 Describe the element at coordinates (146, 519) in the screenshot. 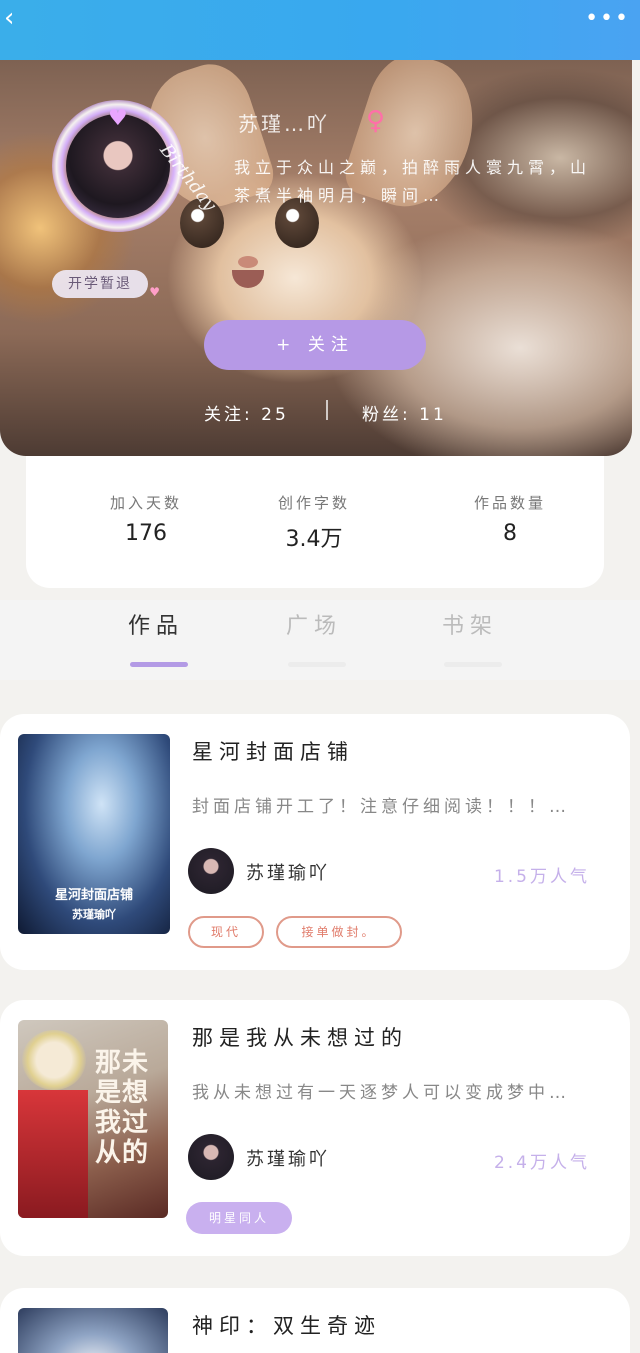

I see `stat-join-days: 加入天数 176` at that location.